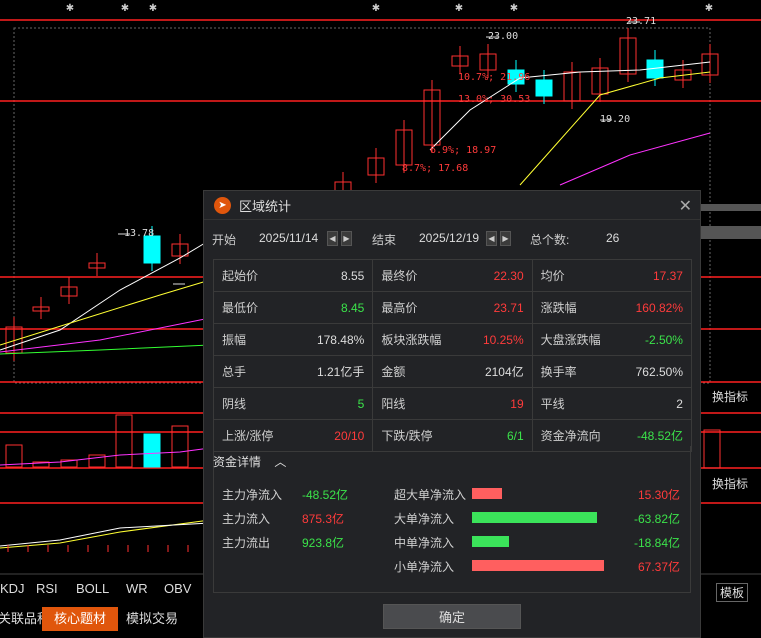  What do you see at coordinates (288, 238) in the screenshot?
I see `start-date: 2025/11/14` at bounding box center [288, 238].